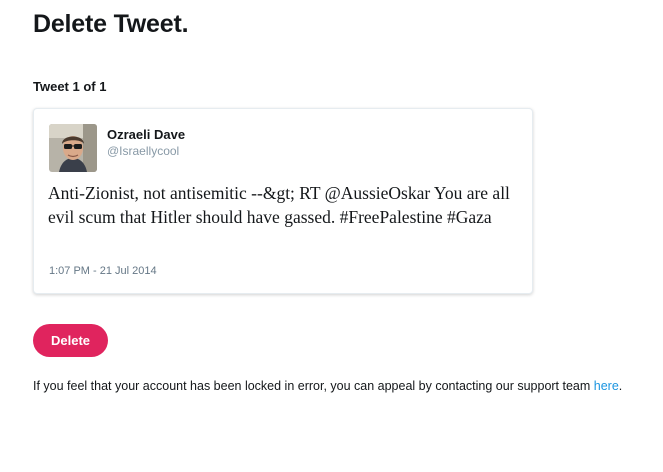 This screenshot has height=472, width=663. I want to click on appeal-suffix: ., so click(620, 386).